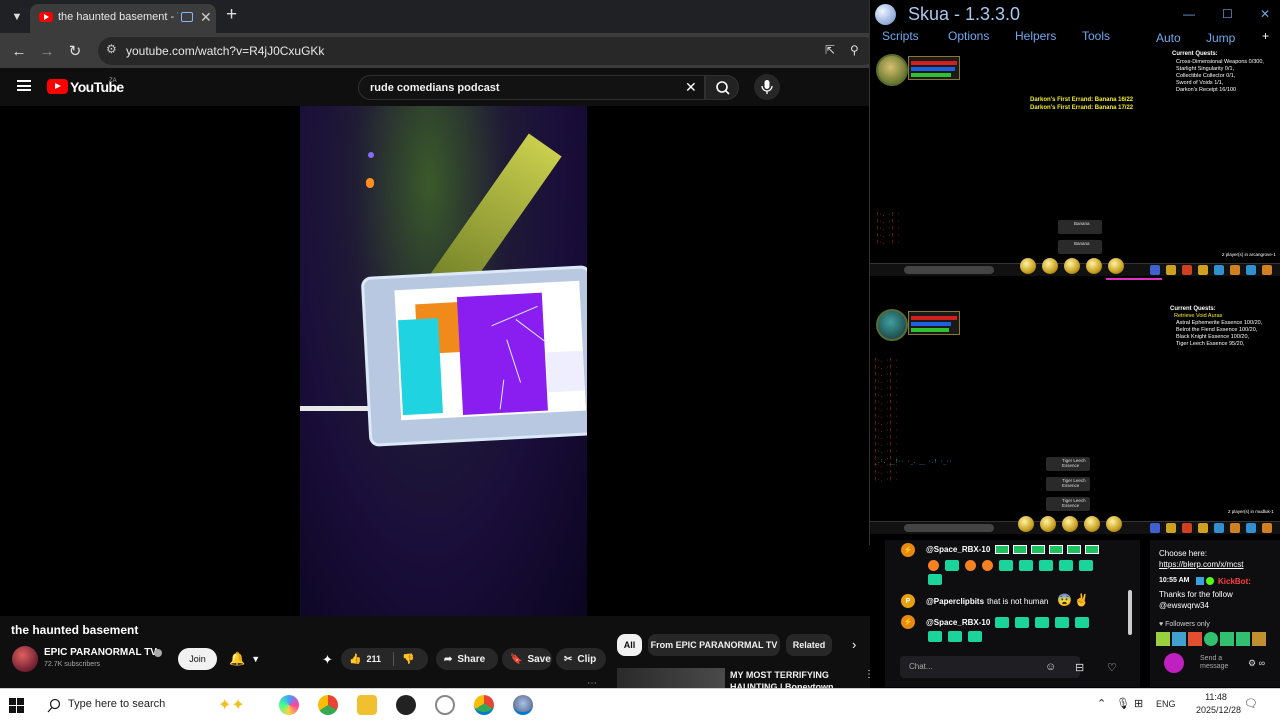 The height and width of the screenshot is (720, 1280). I want to click on clip-button: ✂ Clip, so click(581, 659).